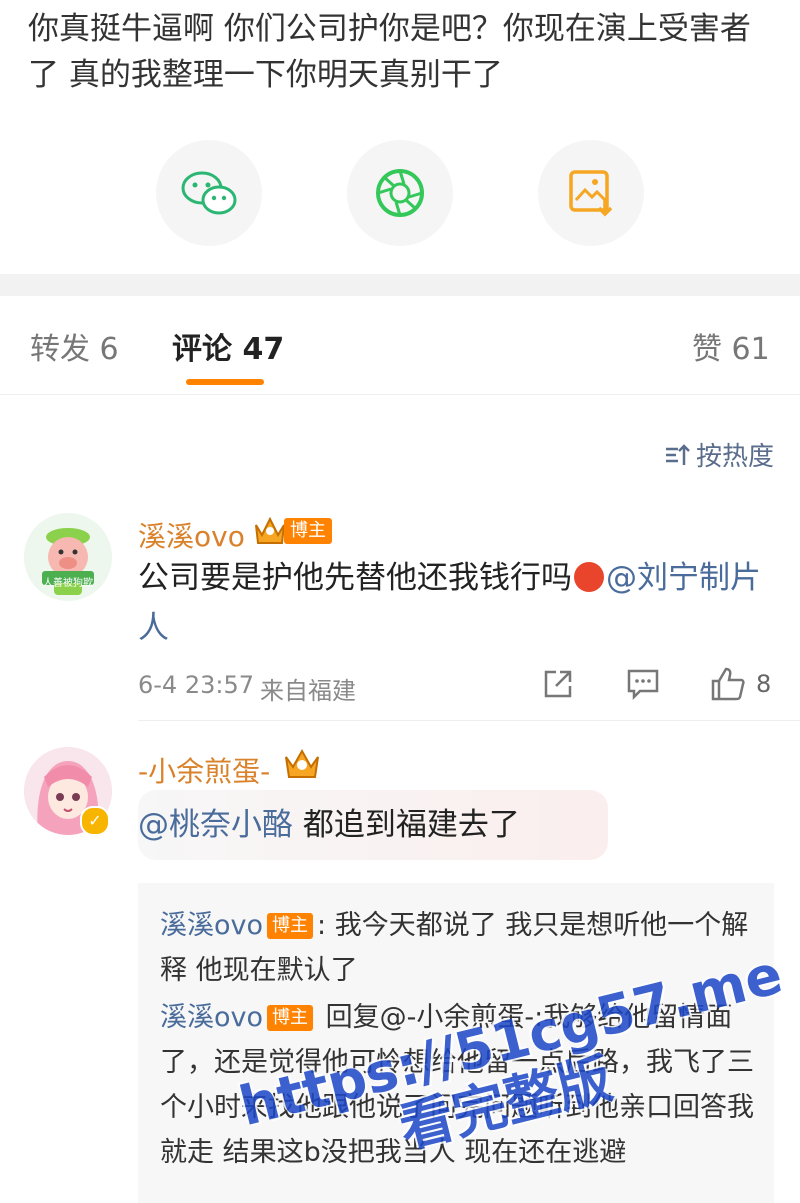 The width and height of the screenshot is (800, 1203). I want to click on tab-bar: 转发 6 评论 47 赞 61, so click(400, 345).